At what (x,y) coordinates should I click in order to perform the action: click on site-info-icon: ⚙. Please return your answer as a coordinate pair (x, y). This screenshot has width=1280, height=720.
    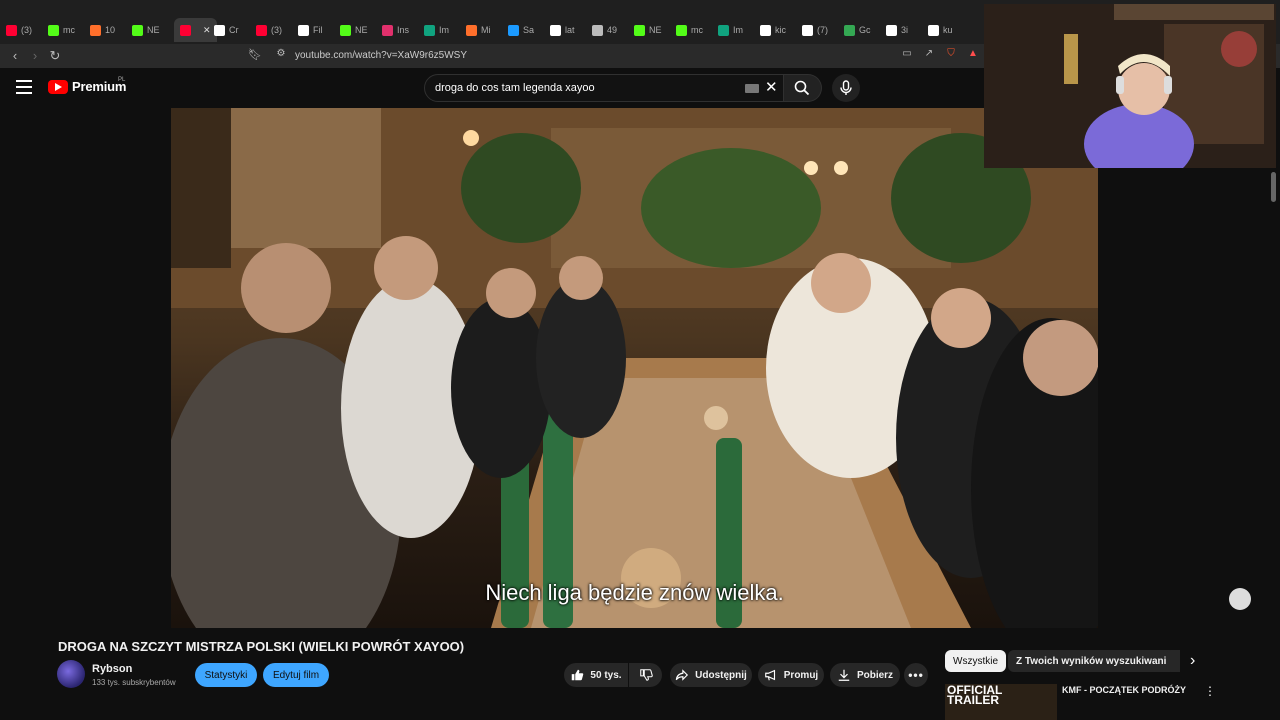
    Looking at the image, I should click on (281, 53).